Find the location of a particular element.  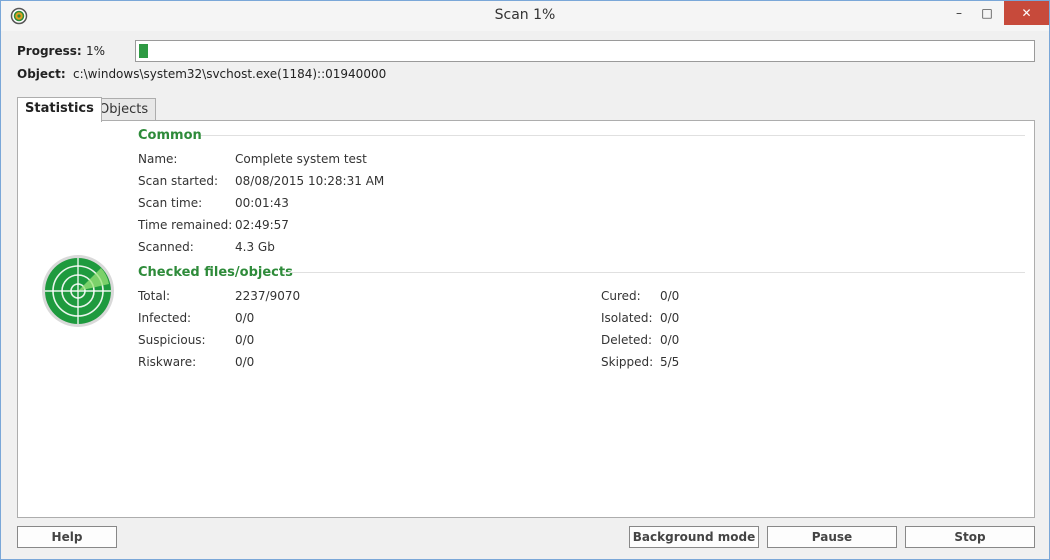

deleted-value: 0/0 is located at coordinates (670, 340).